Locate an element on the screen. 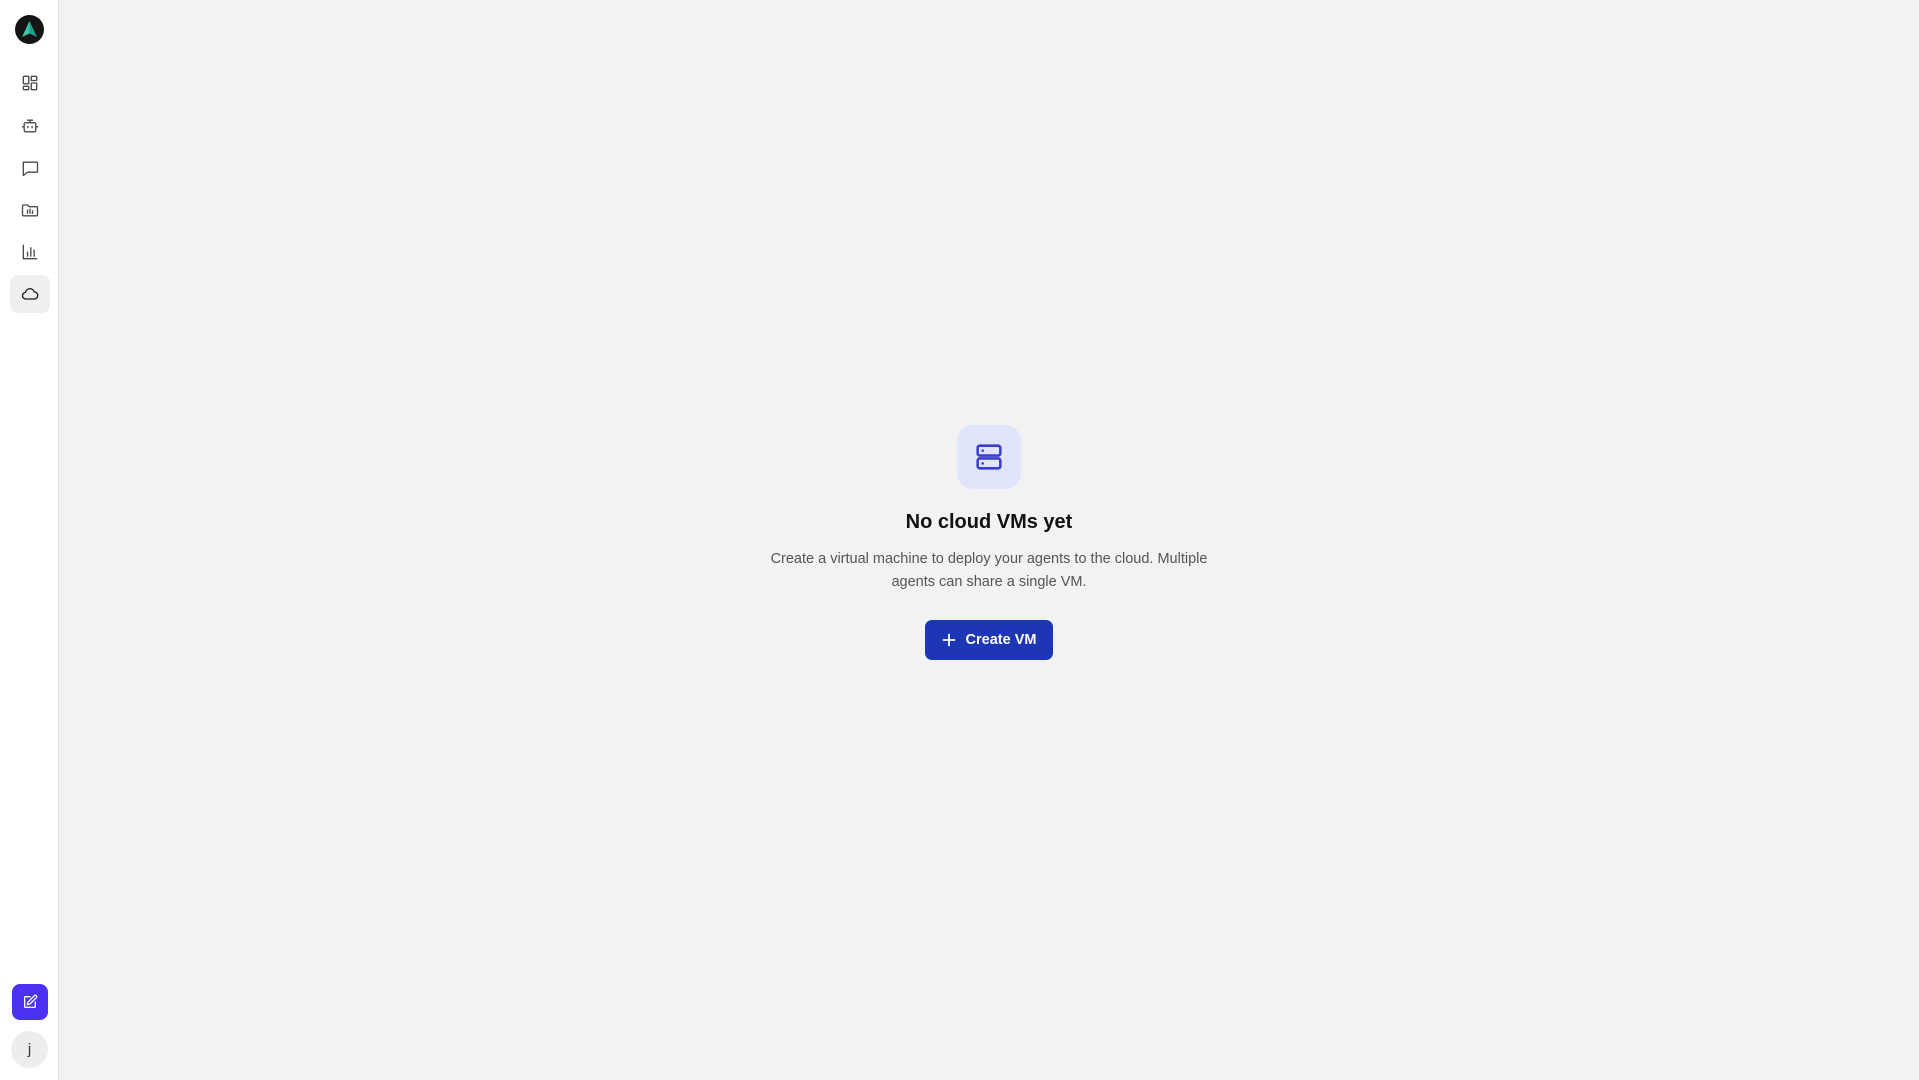  folder-icon is located at coordinates (30, 210).